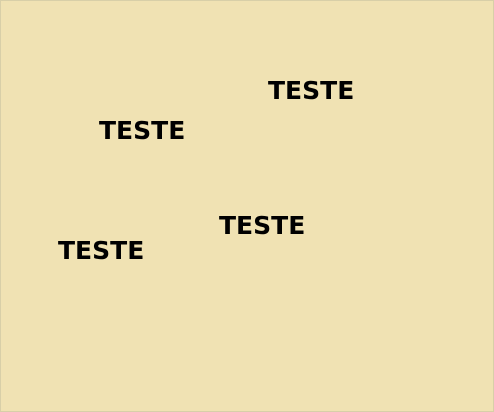  Describe the element at coordinates (311, 90) in the screenshot. I see `teste-label-top-right: TESTE` at that location.